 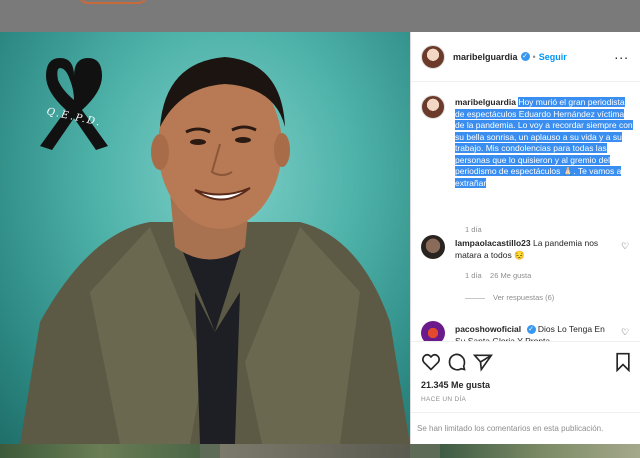 I want to click on caption-username: maribelguardia, so click(x=485, y=102).